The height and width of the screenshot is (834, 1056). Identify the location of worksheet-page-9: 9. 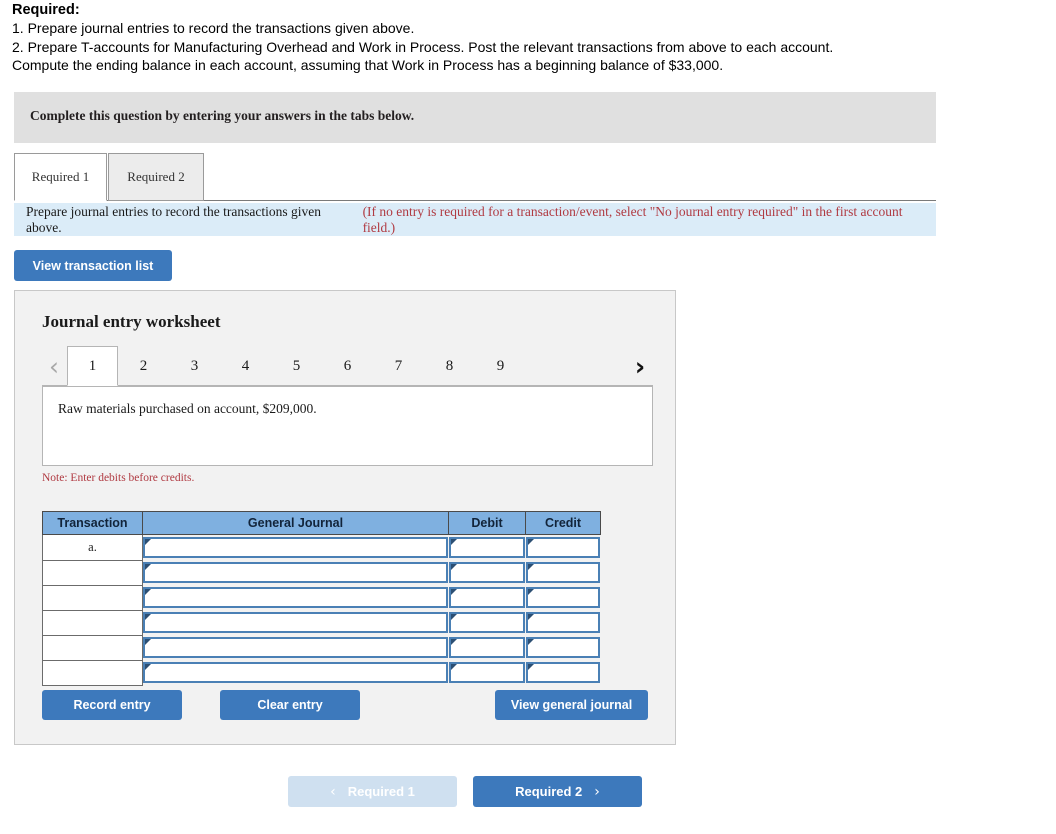
(500, 366).